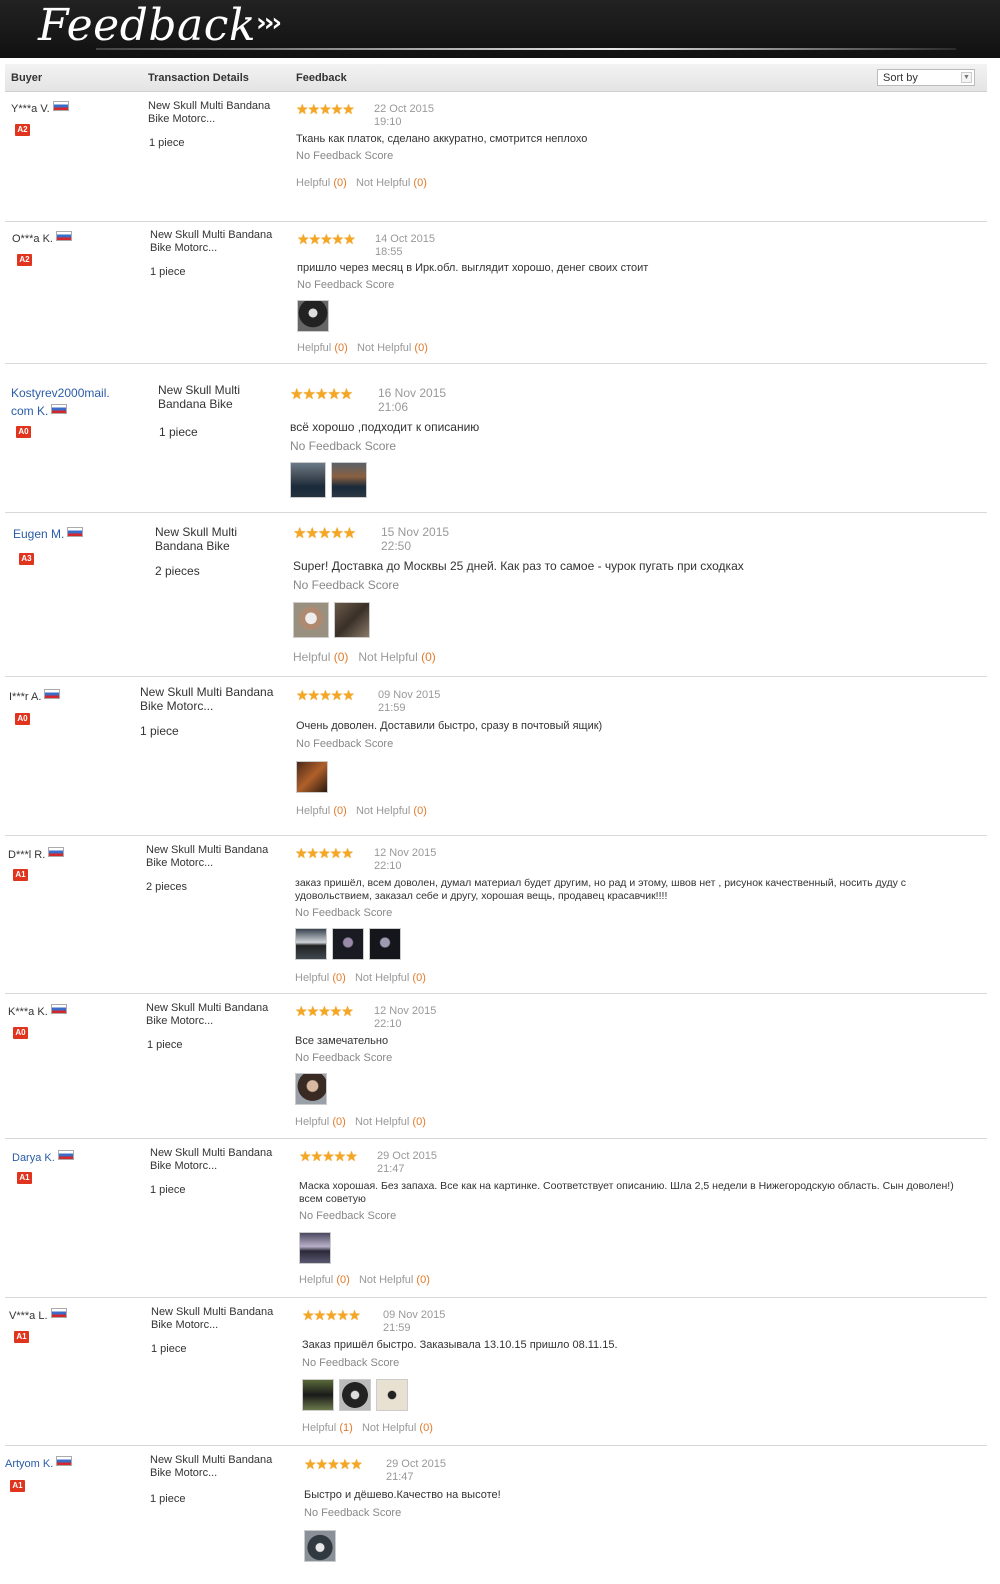 This screenshot has height=1584, width=1000. Describe the element at coordinates (147, 25) in the screenshot. I see `banner-title: Feedback` at that location.